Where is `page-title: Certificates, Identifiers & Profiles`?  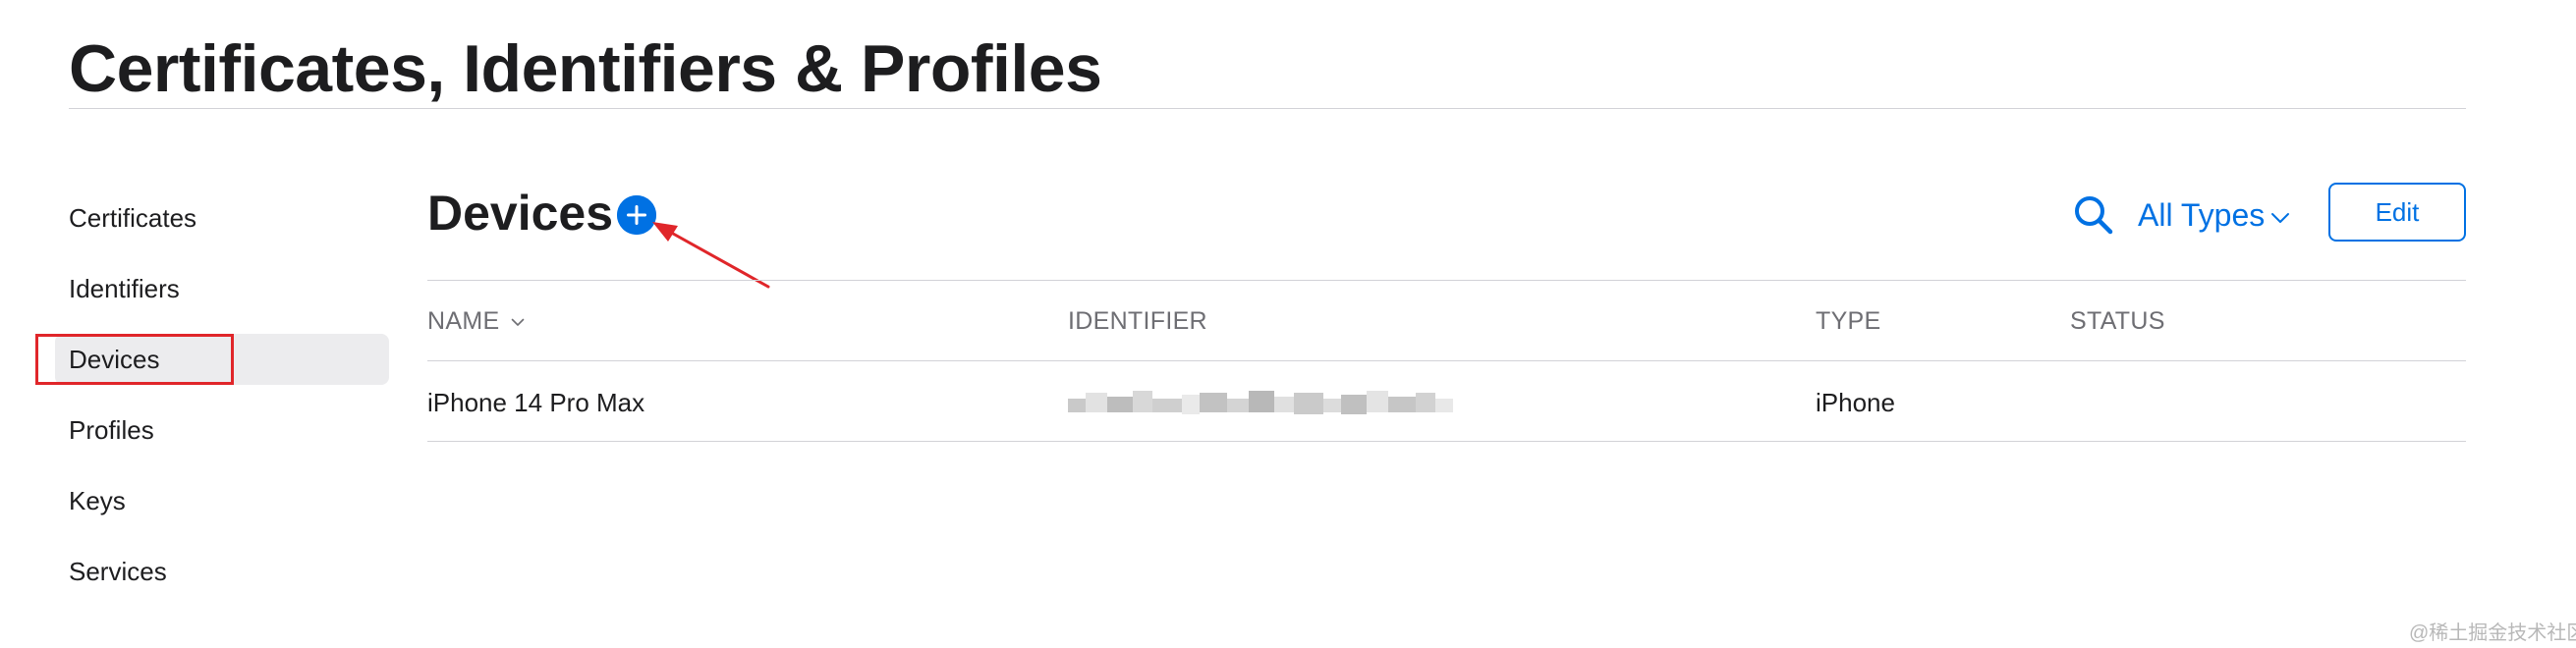
page-title: Certificates, Identifiers & Profiles is located at coordinates (585, 68).